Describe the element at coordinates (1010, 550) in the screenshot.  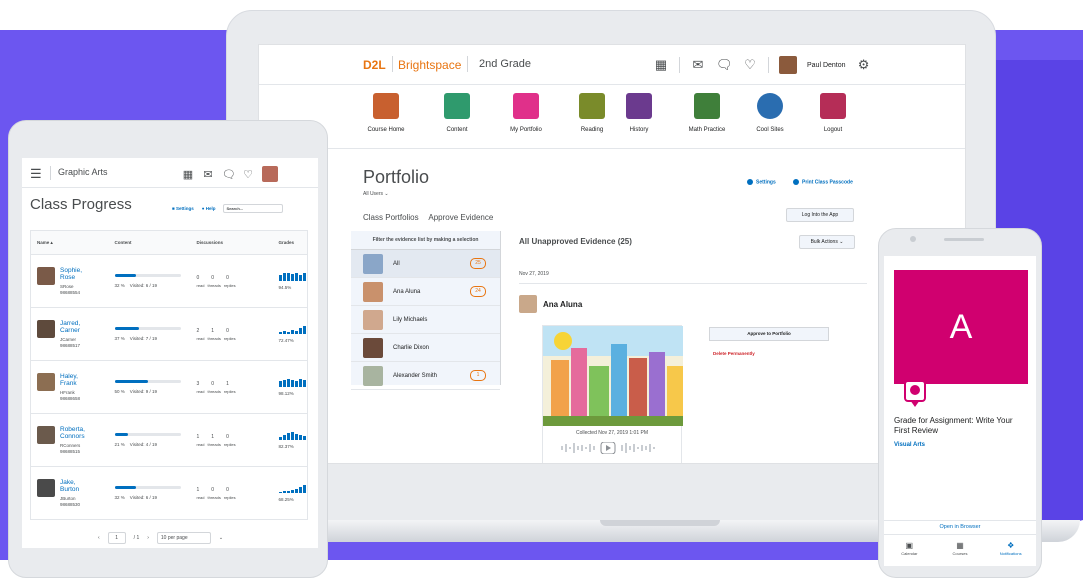
I see `tab-notifications: ❖ Notifications` at that location.